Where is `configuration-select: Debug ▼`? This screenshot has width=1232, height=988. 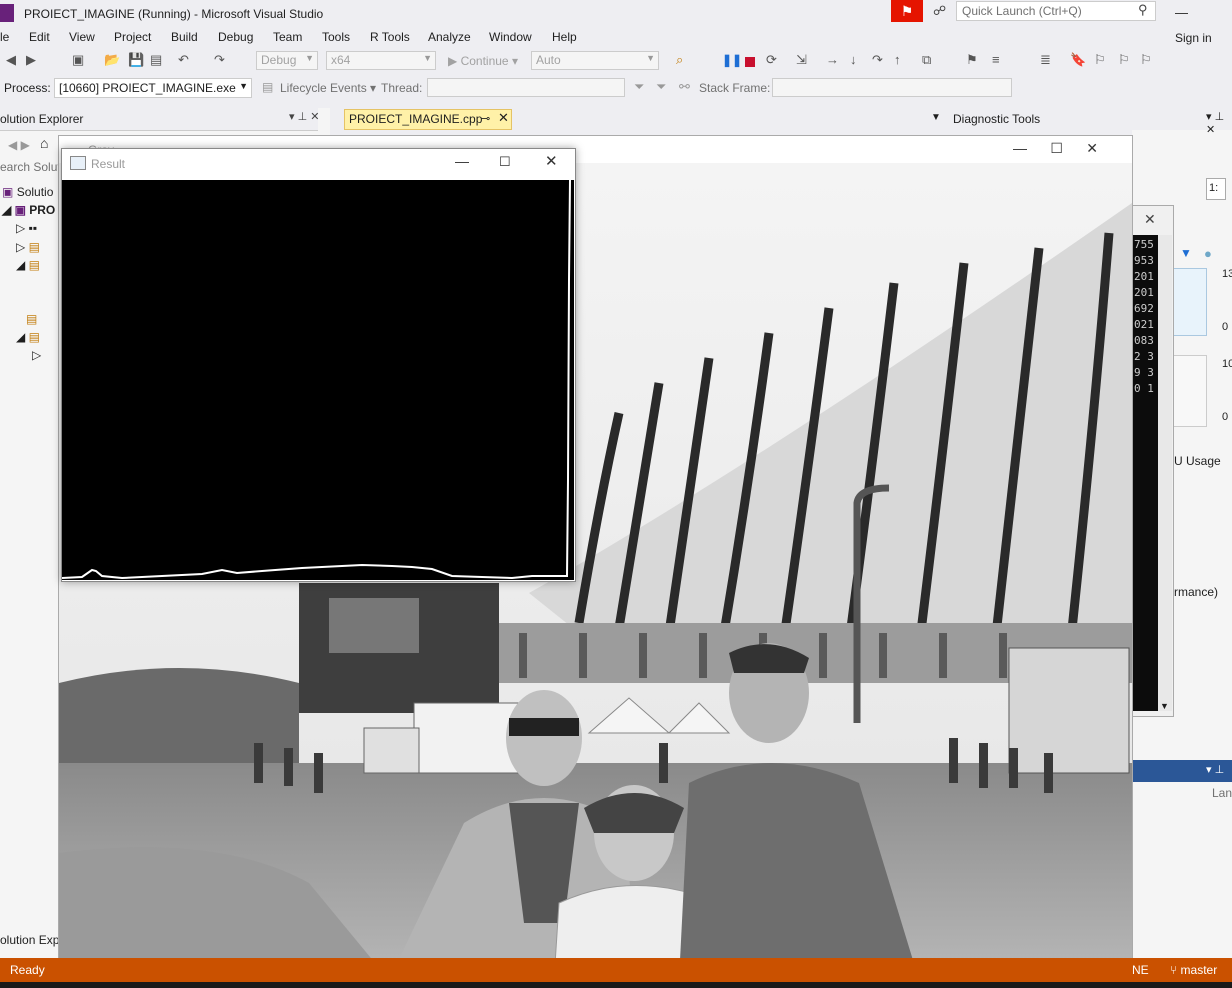
configuration-select: Debug ▼ is located at coordinates (287, 60).